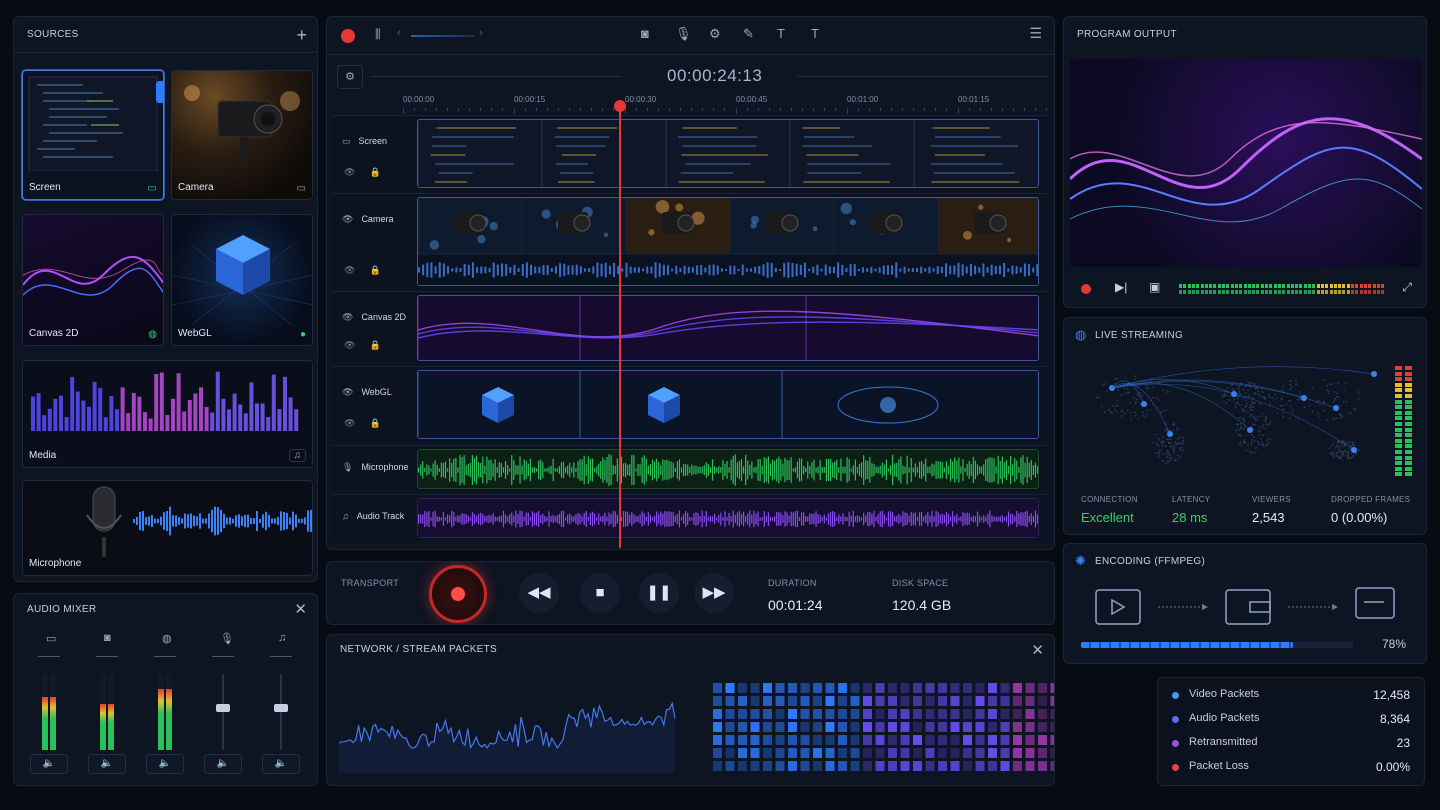  Describe the element at coordinates (221, 521) in the screenshot. I see `wave-bar` at that location.